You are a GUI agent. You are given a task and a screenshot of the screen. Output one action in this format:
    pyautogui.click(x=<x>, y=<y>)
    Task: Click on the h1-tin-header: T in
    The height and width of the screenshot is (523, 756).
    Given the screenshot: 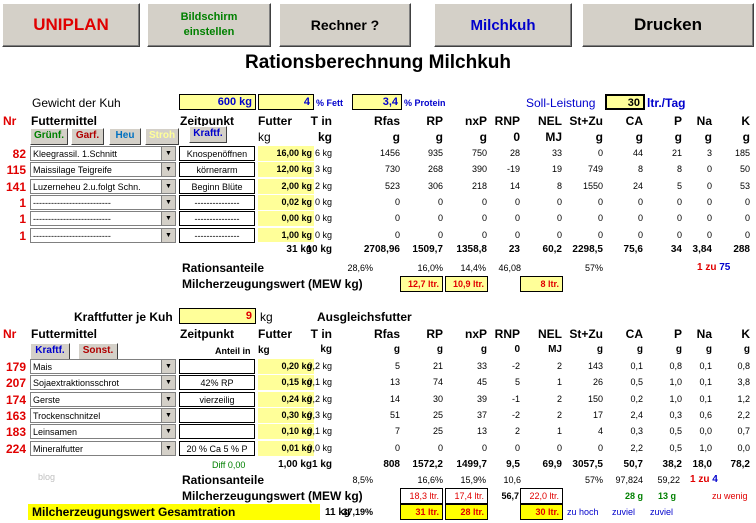 What is the action you would take?
    pyautogui.click(x=321, y=121)
    